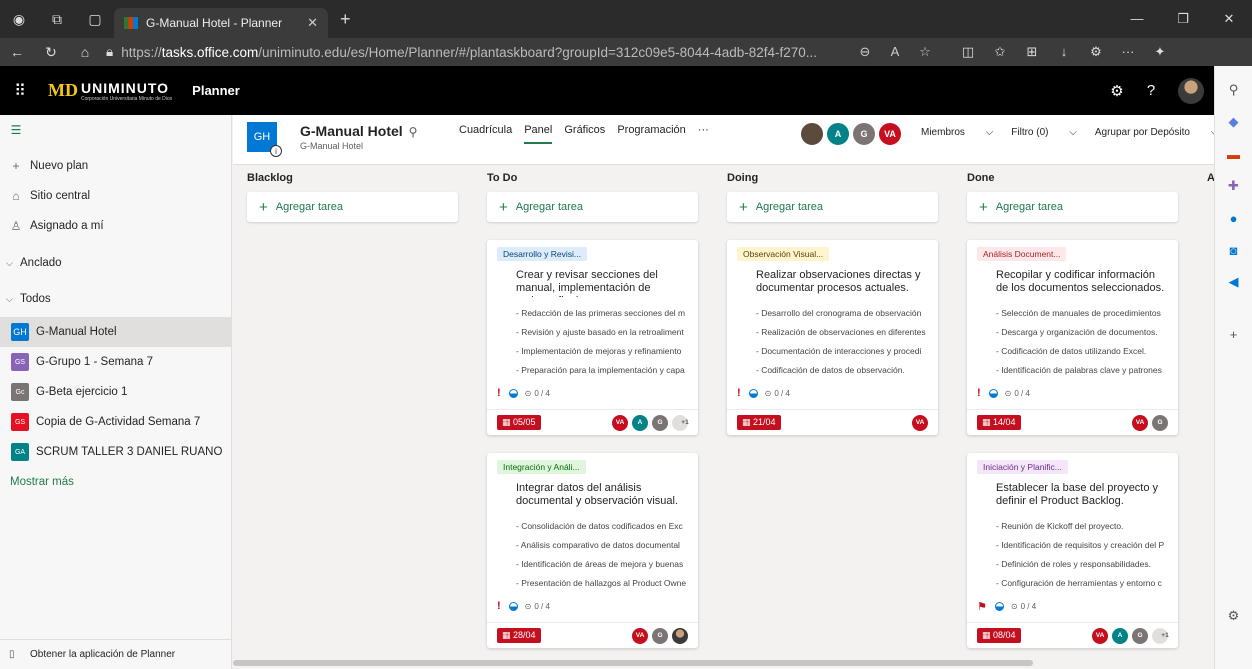 The image size is (1252, 669). What do you see at coordinates (413, 132) in the screenshot?
I see `pin-icon: ⚲` at bounding box center [413, 132].